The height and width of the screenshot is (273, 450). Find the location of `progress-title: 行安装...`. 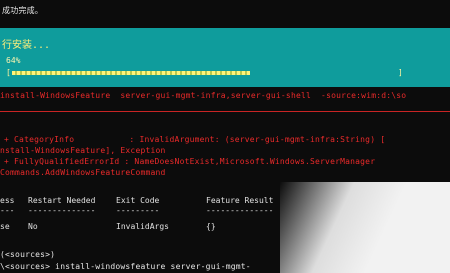

progress-title: 行安装... is located at coordinates (26, 45).